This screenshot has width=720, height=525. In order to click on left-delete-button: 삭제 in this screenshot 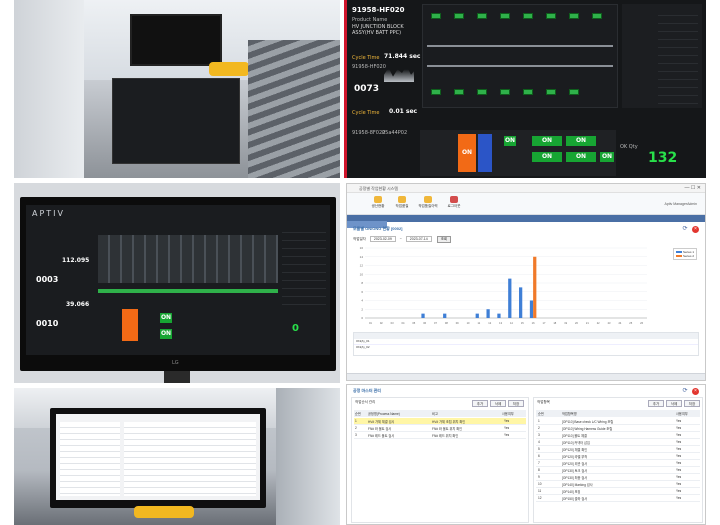, I will do `click(498, 403)`.